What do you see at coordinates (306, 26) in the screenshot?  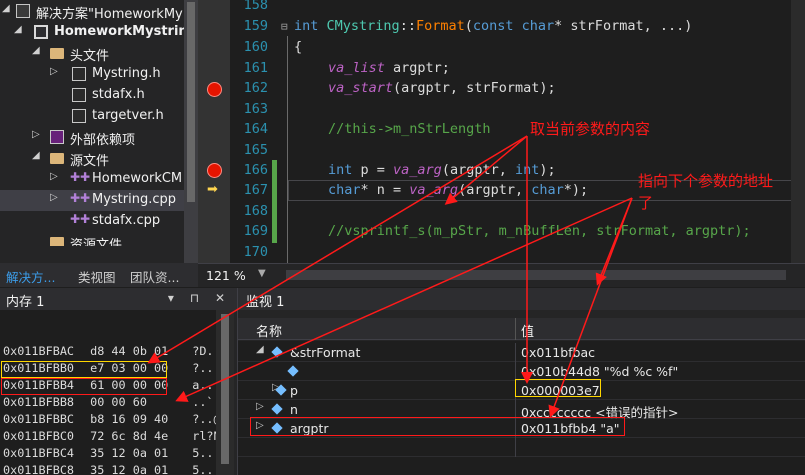 I see `code-token: int` at bounding box center [306, 26].